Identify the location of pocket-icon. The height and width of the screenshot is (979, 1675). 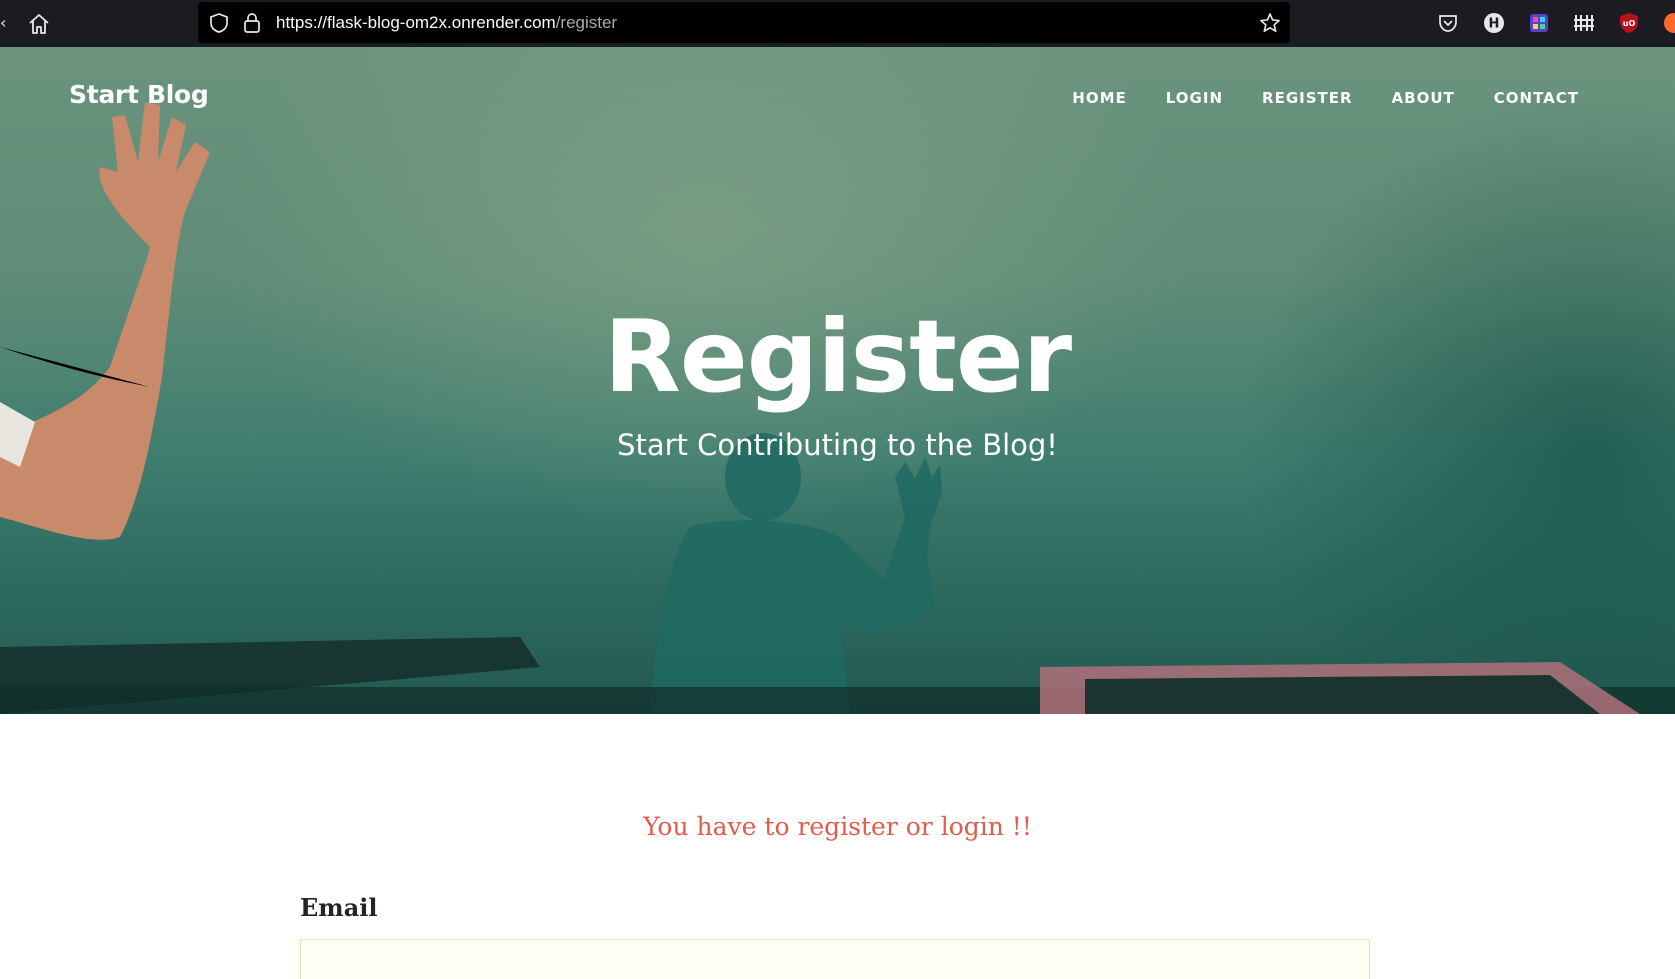
(1448, 23).